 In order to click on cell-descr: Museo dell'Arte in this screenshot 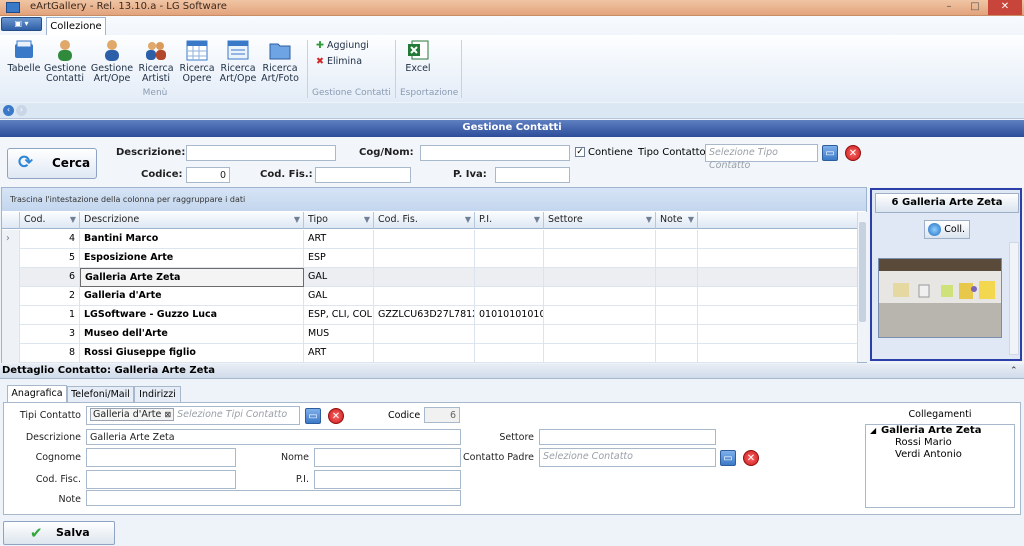, I will do `click(192, 334)`.